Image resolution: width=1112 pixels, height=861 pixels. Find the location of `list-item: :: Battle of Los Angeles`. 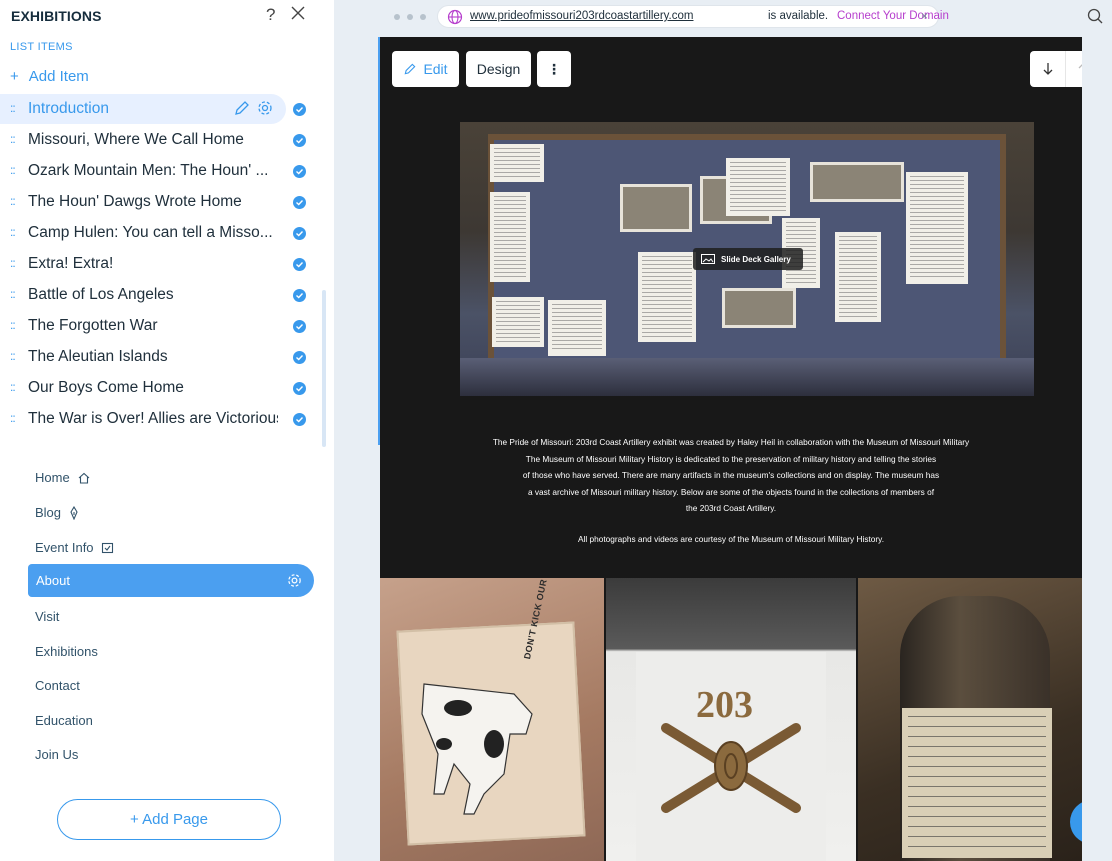

list-item: :: Battle of Los Angeles is located at coordinates (160, 294).